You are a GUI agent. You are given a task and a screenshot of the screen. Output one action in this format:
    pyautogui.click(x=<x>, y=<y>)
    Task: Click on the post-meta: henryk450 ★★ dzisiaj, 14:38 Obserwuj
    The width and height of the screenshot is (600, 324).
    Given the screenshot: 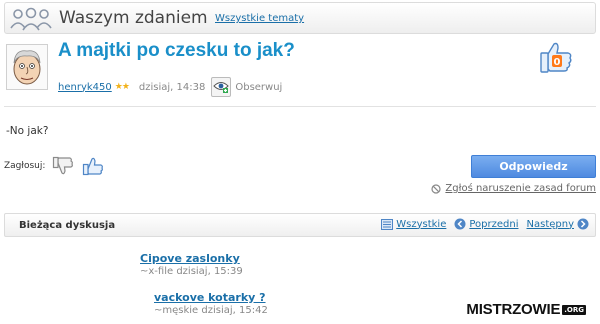 What is the action you would take?
    pyautogui.click(x=170, y=87)
    